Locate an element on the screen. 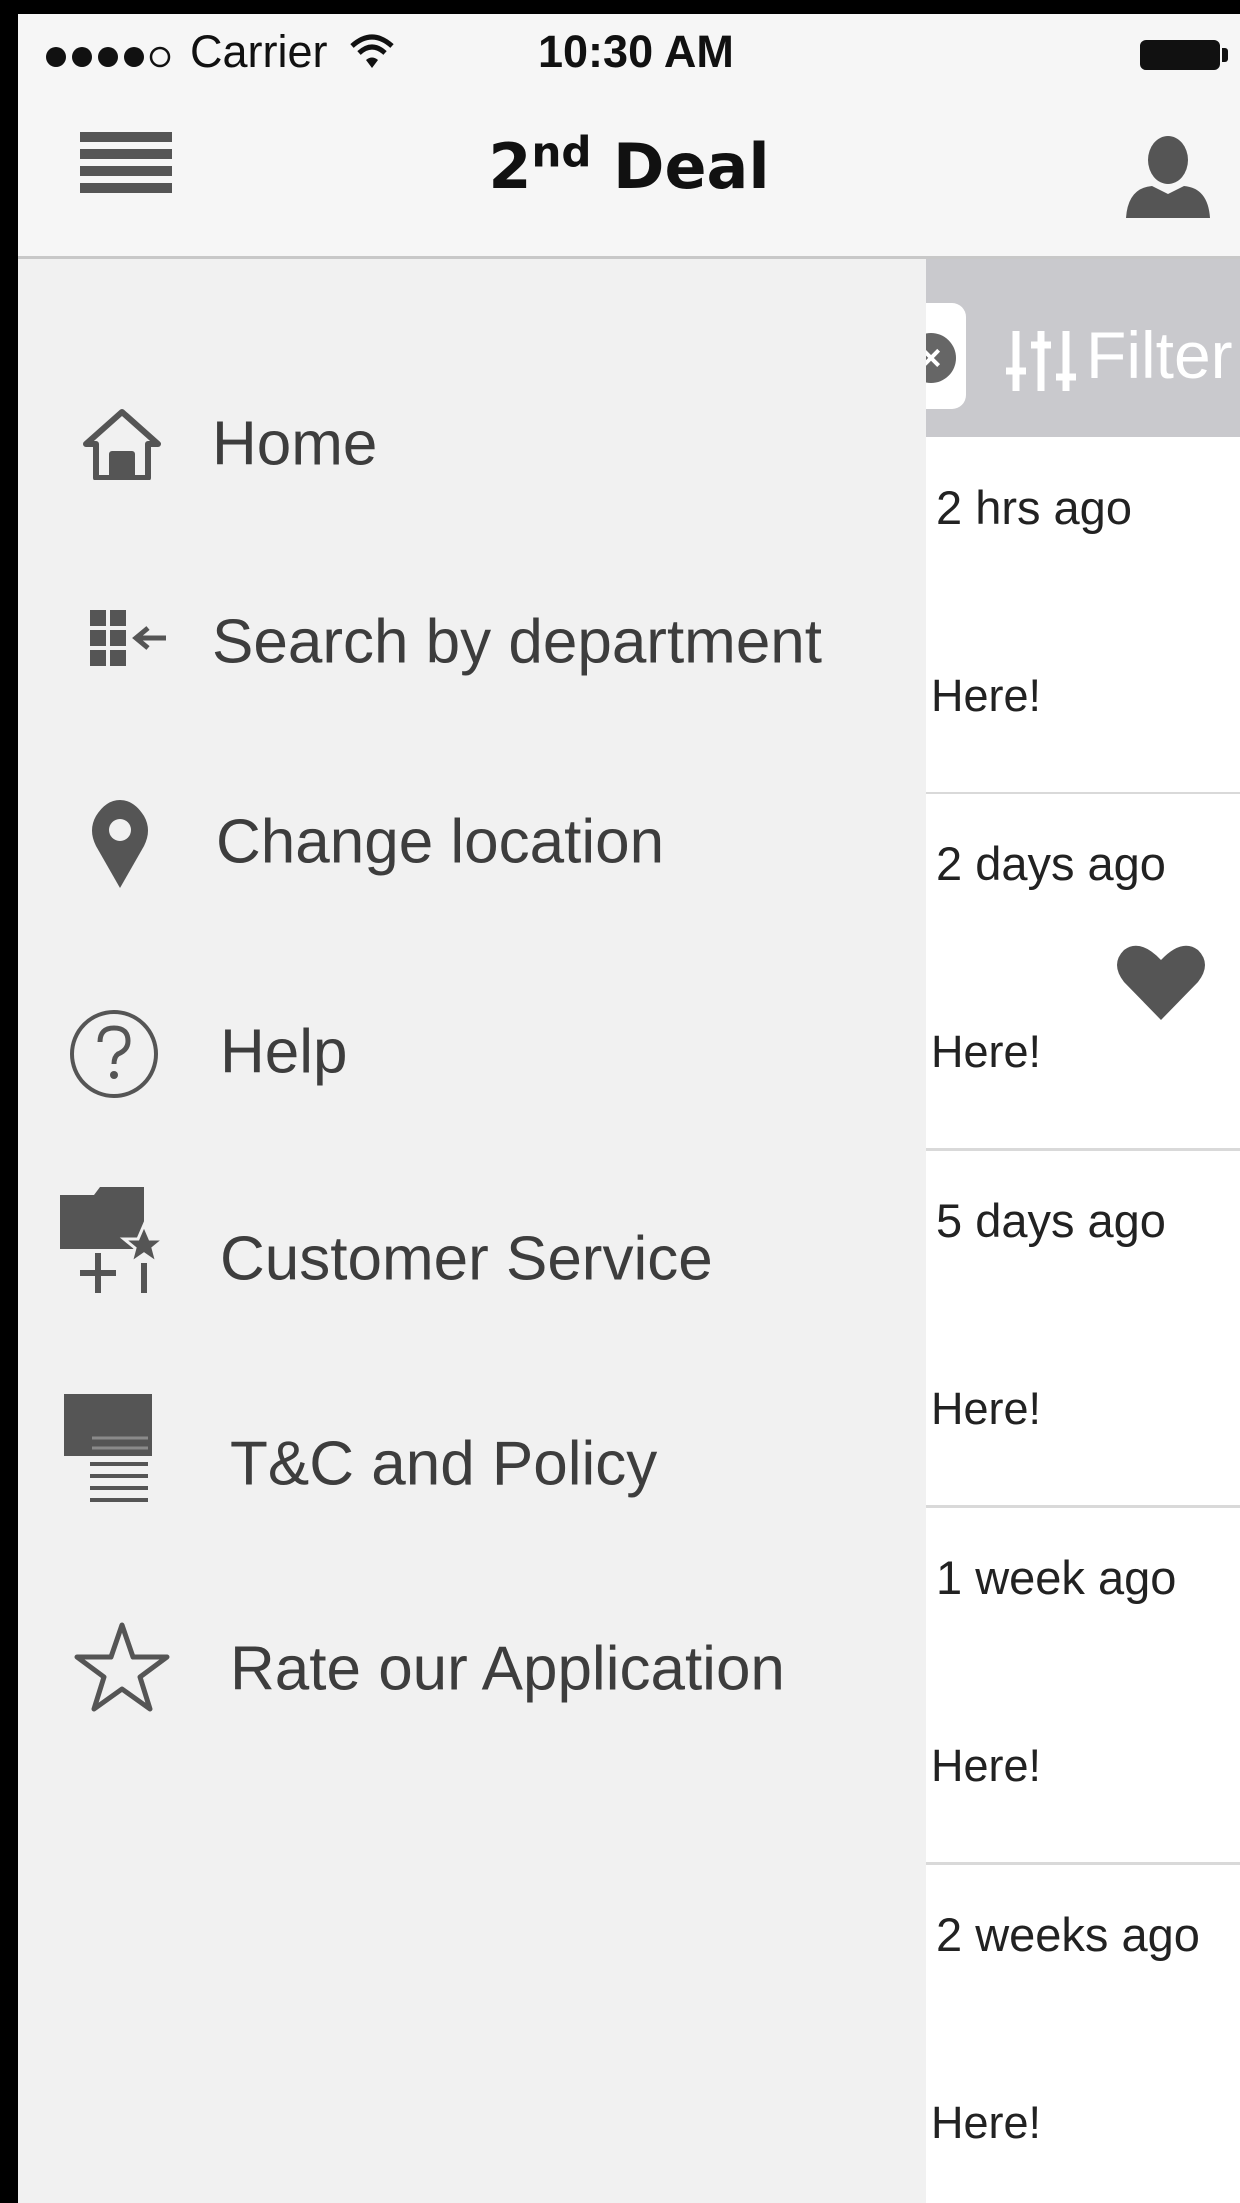 This screenshot has width=1240, height=2203. department-grid-icon is located at coordinates (128, 638).